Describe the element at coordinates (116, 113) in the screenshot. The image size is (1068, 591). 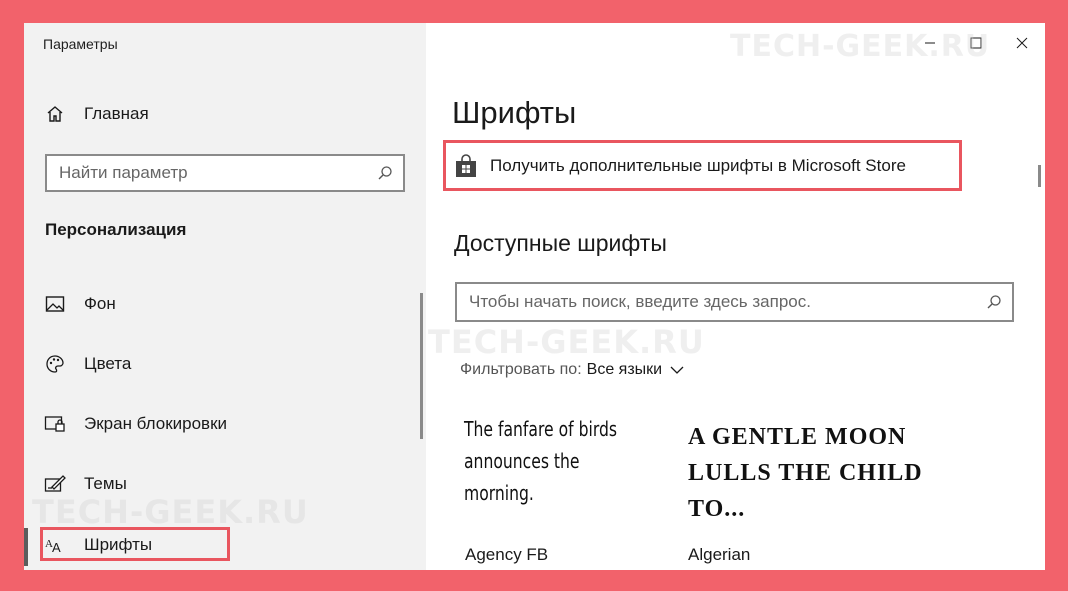
I see `sidebar-item-label: Главная` at that location.